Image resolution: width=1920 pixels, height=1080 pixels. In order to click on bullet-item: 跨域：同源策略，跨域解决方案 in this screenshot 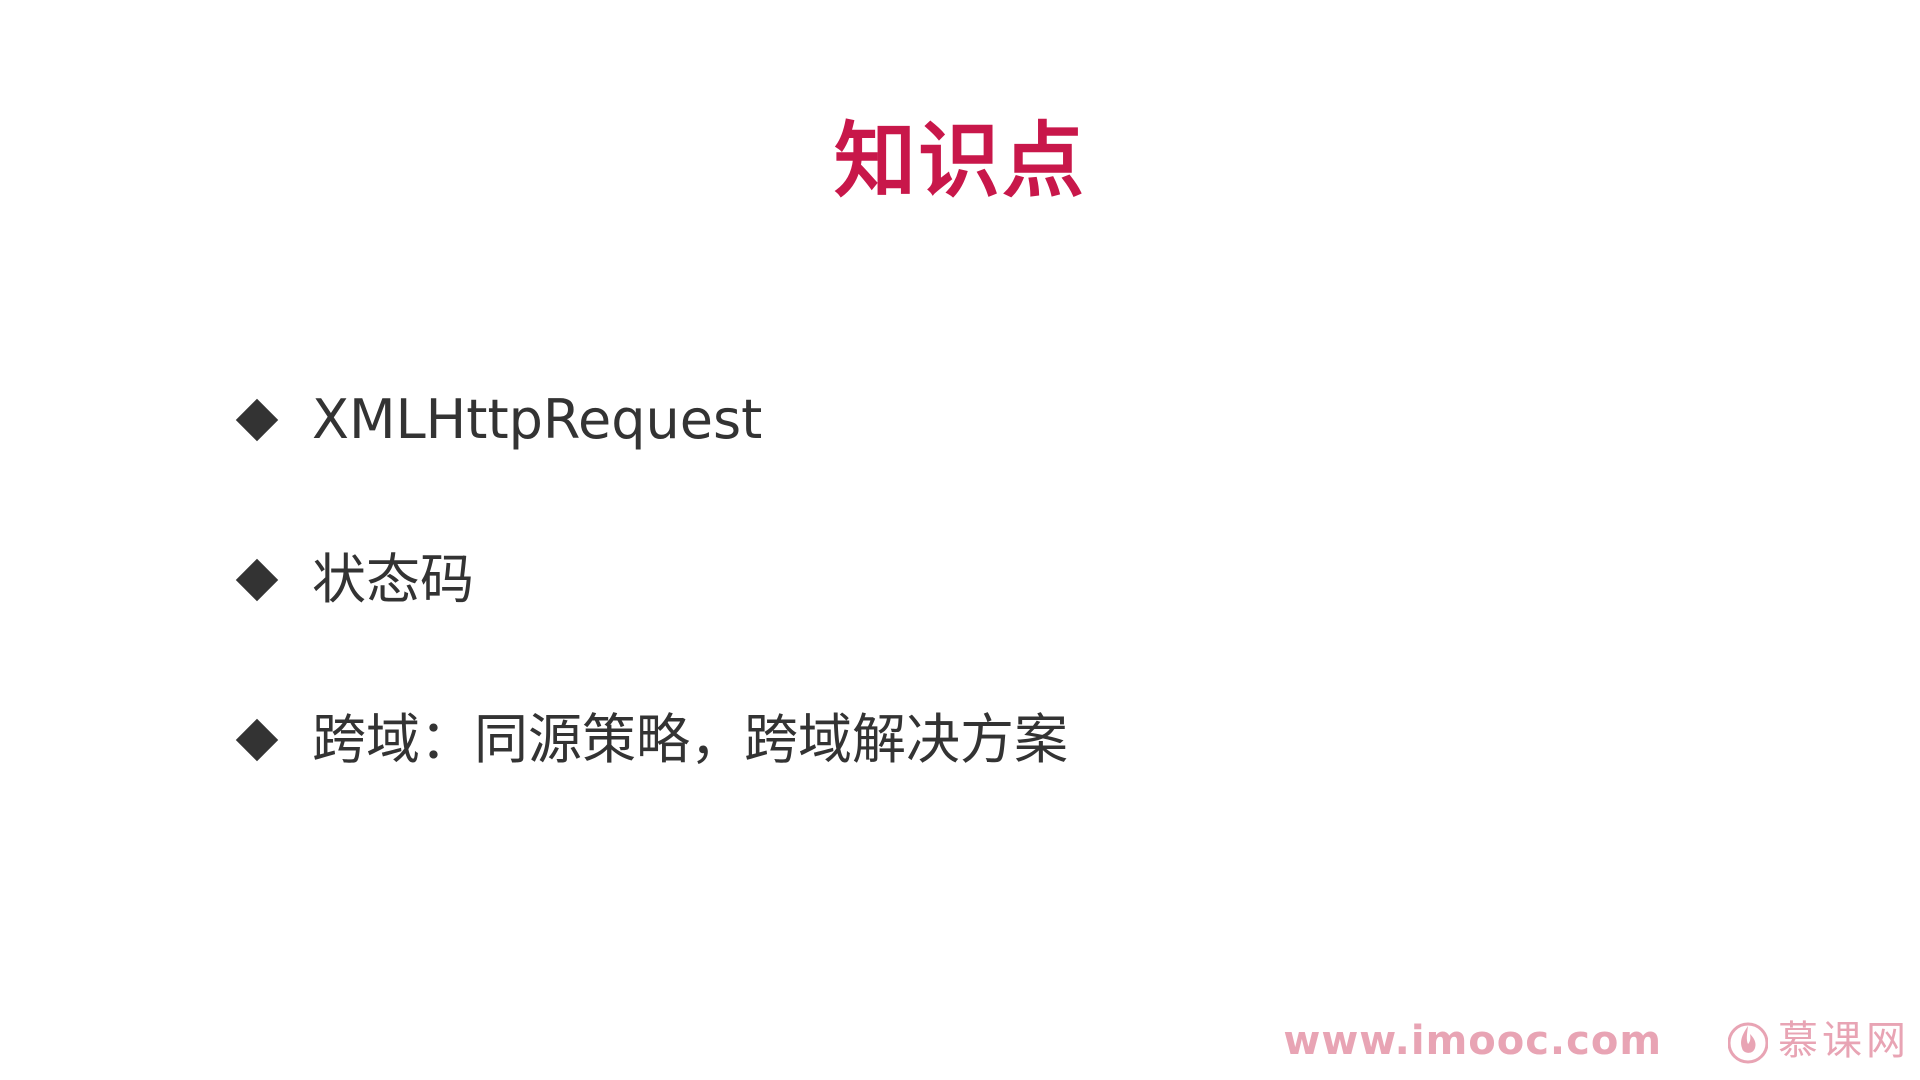, I will do `click(880, 740)`.